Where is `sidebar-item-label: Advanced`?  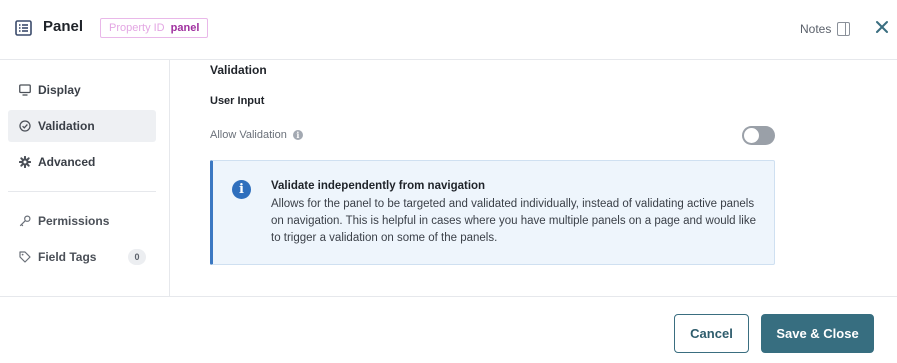
sidebar-item-label: Advanced is located at coordinates (67, 162).